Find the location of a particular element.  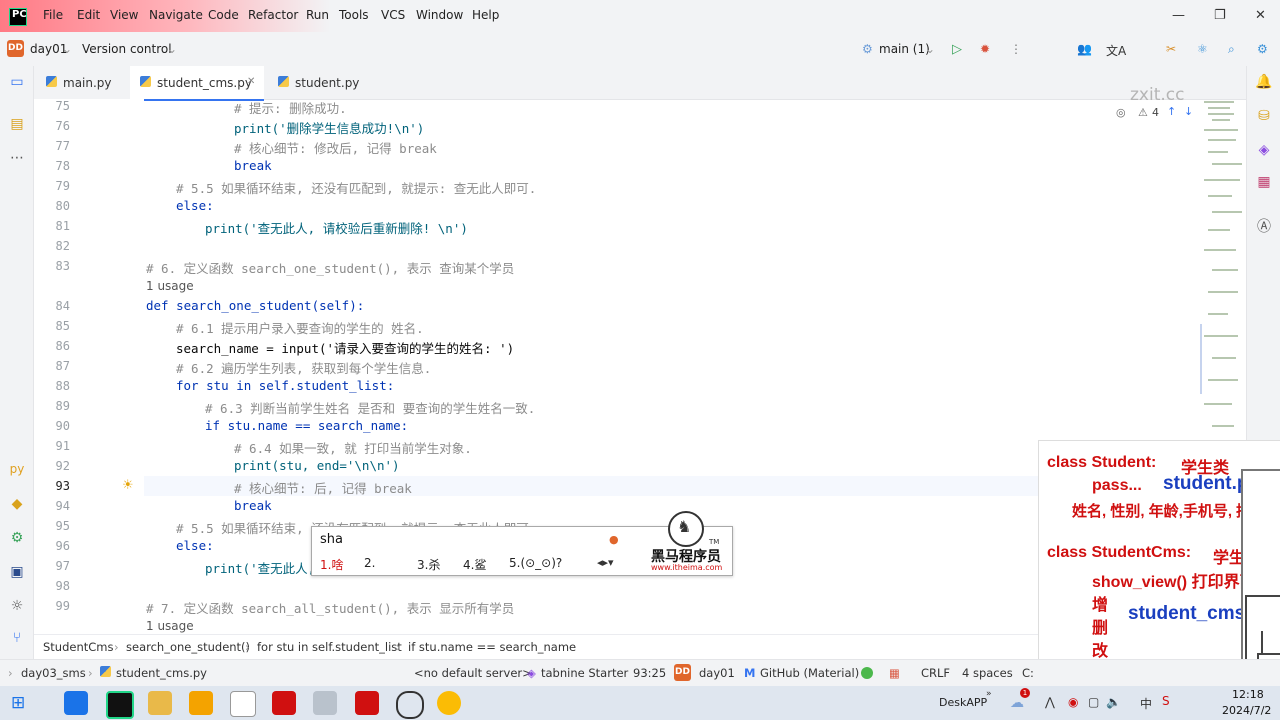

ime-page-arrows-icon: ◂▸▾ is located at coordinates (605, 562).